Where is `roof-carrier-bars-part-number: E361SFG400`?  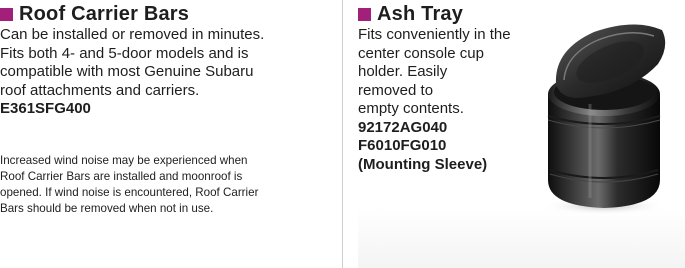
roof-carrier-bars-part-number: E361SFG400 is located at coordinates (45, 108).